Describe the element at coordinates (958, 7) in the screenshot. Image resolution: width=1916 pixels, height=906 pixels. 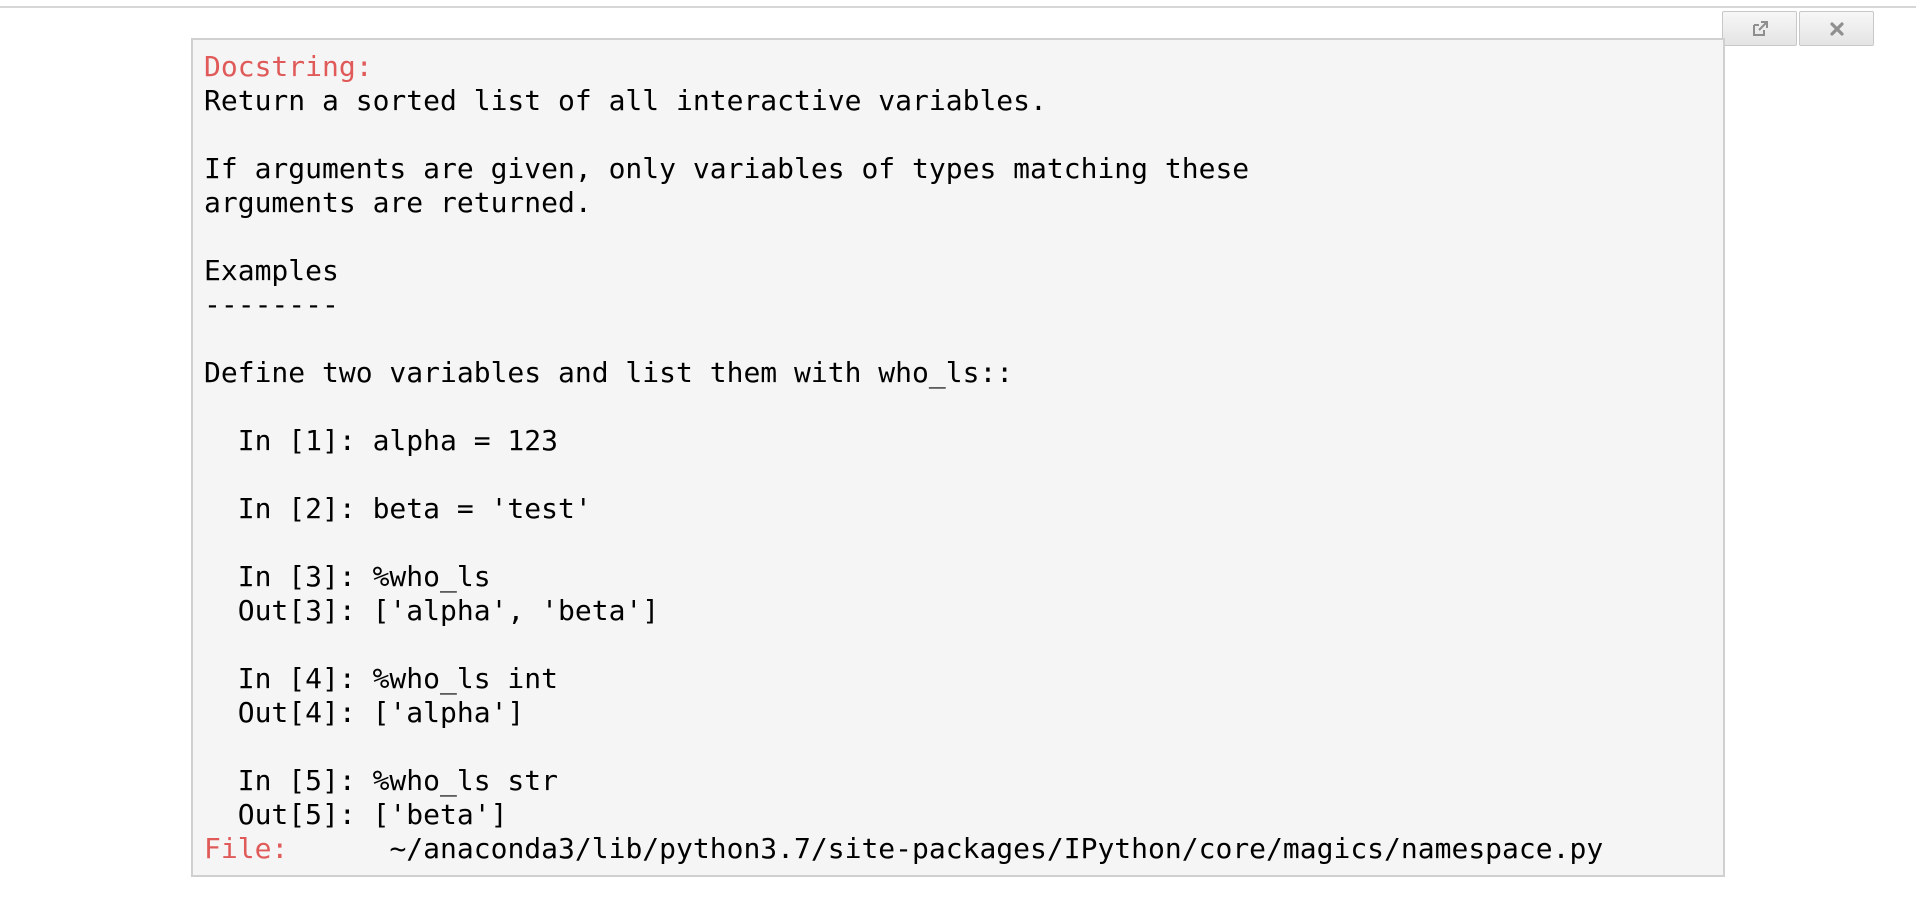
I see `pager-top-divider` at that location.